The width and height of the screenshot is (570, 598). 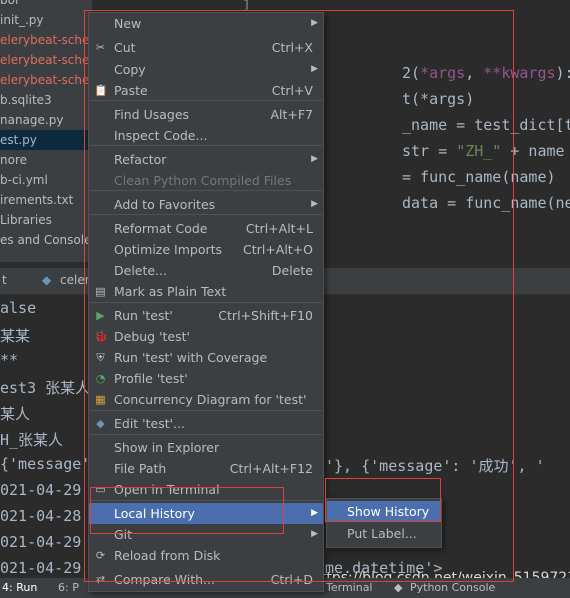 What do you see at coordinates (24, 180) in the screenshot?
I see `tree-item: b-ci.yml` at bounding box center [24, 180].